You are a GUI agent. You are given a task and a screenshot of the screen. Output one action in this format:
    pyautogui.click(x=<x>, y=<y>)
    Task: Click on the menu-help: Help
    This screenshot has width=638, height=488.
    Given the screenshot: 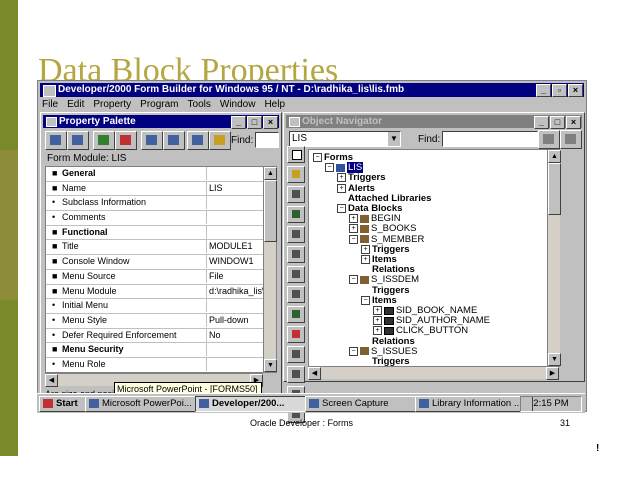 What is the action you would take?
    pyautogui.click(x=274, y=105)
    